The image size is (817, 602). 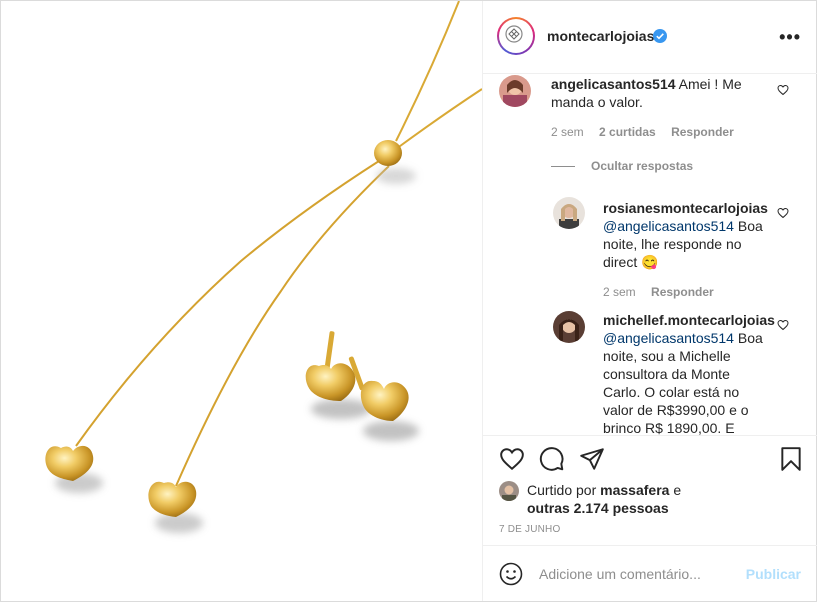 What do you see at coordinates (672, 244) in the screenshot?
I see `reply-body-line: noite, lhe responde no` at bounding box center [672, 244].